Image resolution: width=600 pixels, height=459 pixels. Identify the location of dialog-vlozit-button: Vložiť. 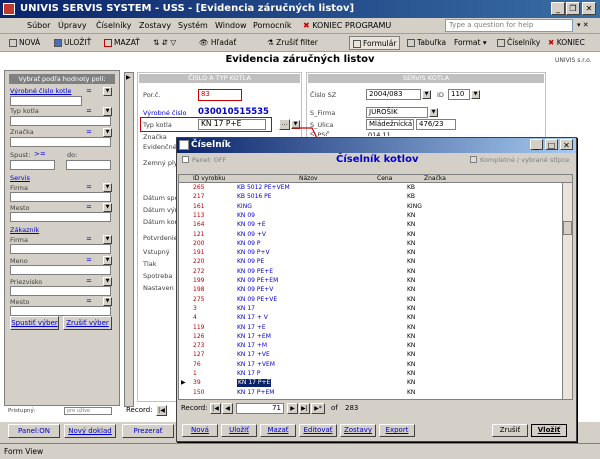
(549, 430).